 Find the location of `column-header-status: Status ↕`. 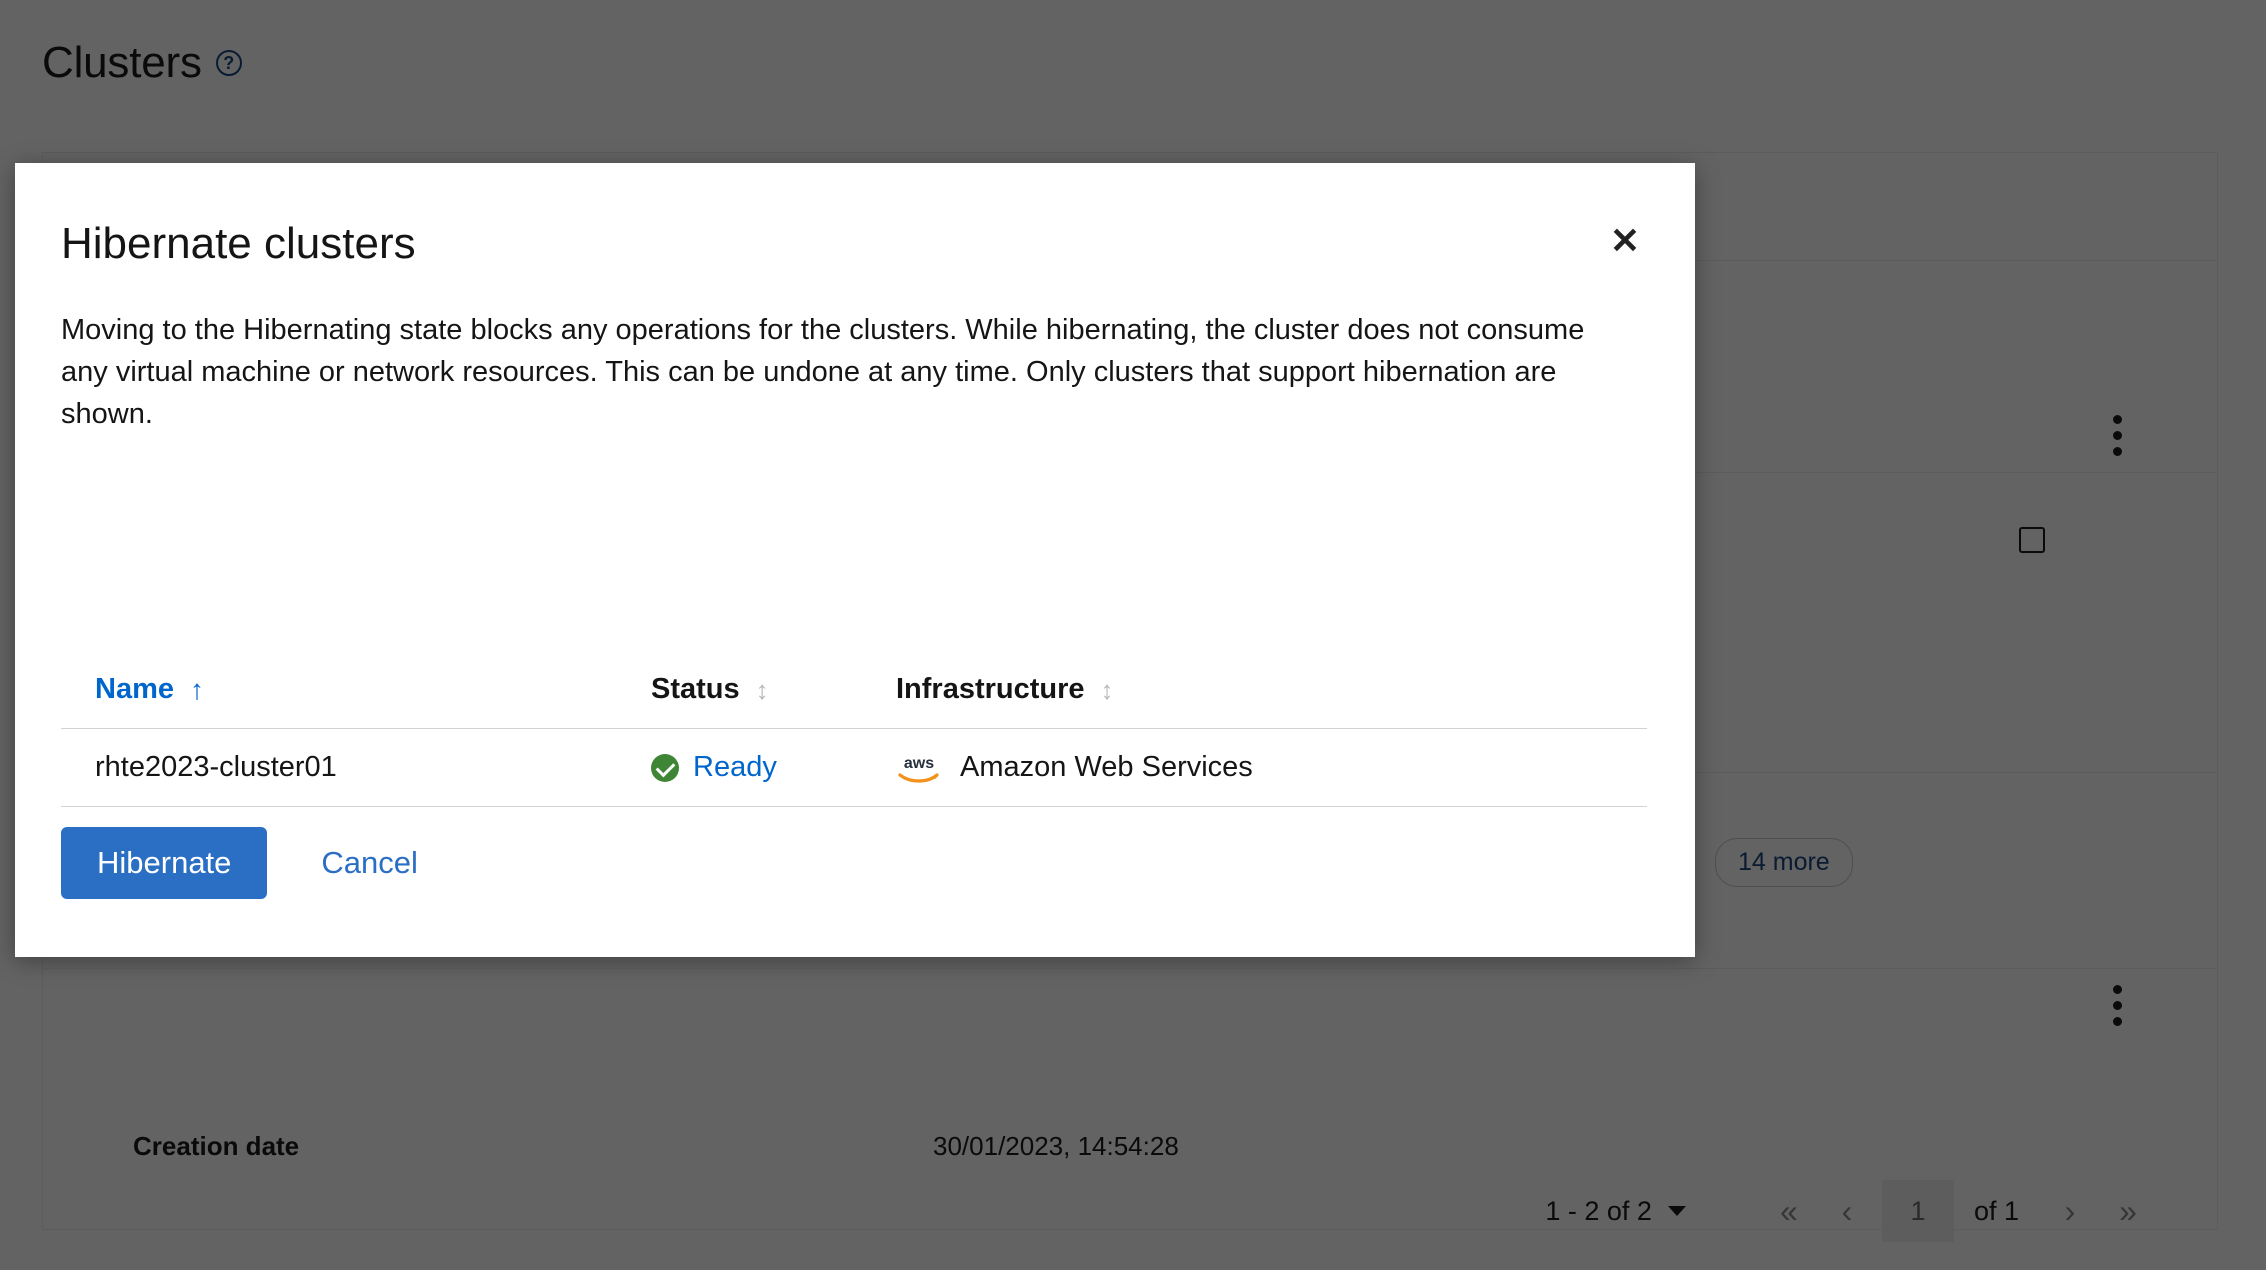

column-header-status: Status ↕ is located at coordinates (773, 689).